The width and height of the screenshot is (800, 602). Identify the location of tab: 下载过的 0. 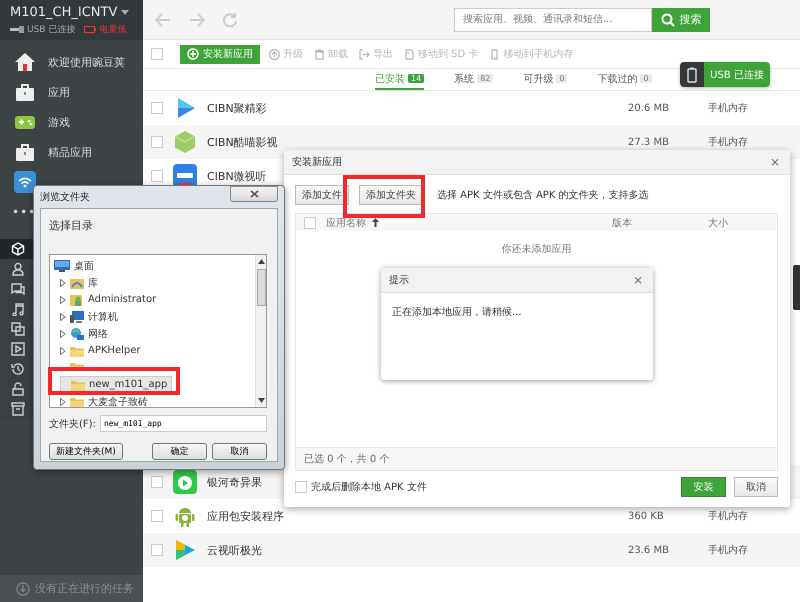
(624, 79).